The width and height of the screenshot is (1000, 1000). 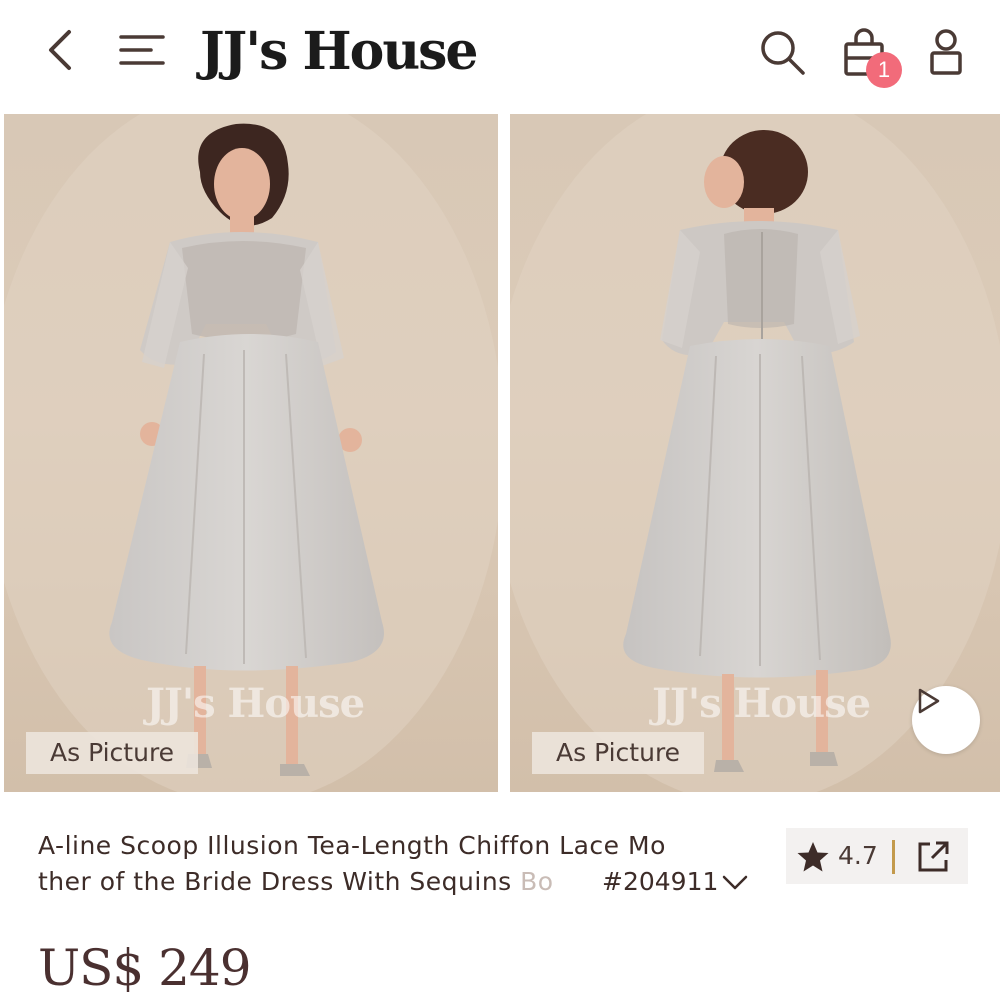 What do you see at coordinates (933, 857) in the screenshot?
I see `share-icon` at bounding box center [933, 857].